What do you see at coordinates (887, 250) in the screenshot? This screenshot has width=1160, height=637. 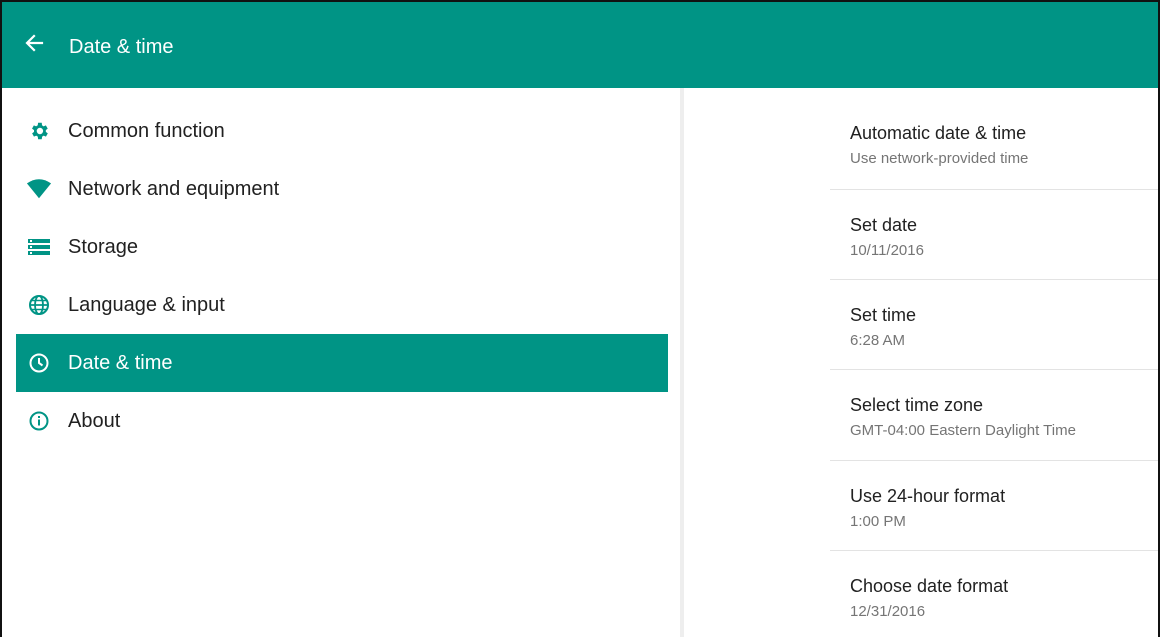 I see `pref-summary: 10/11/2016` at bounding box center [887, 250].